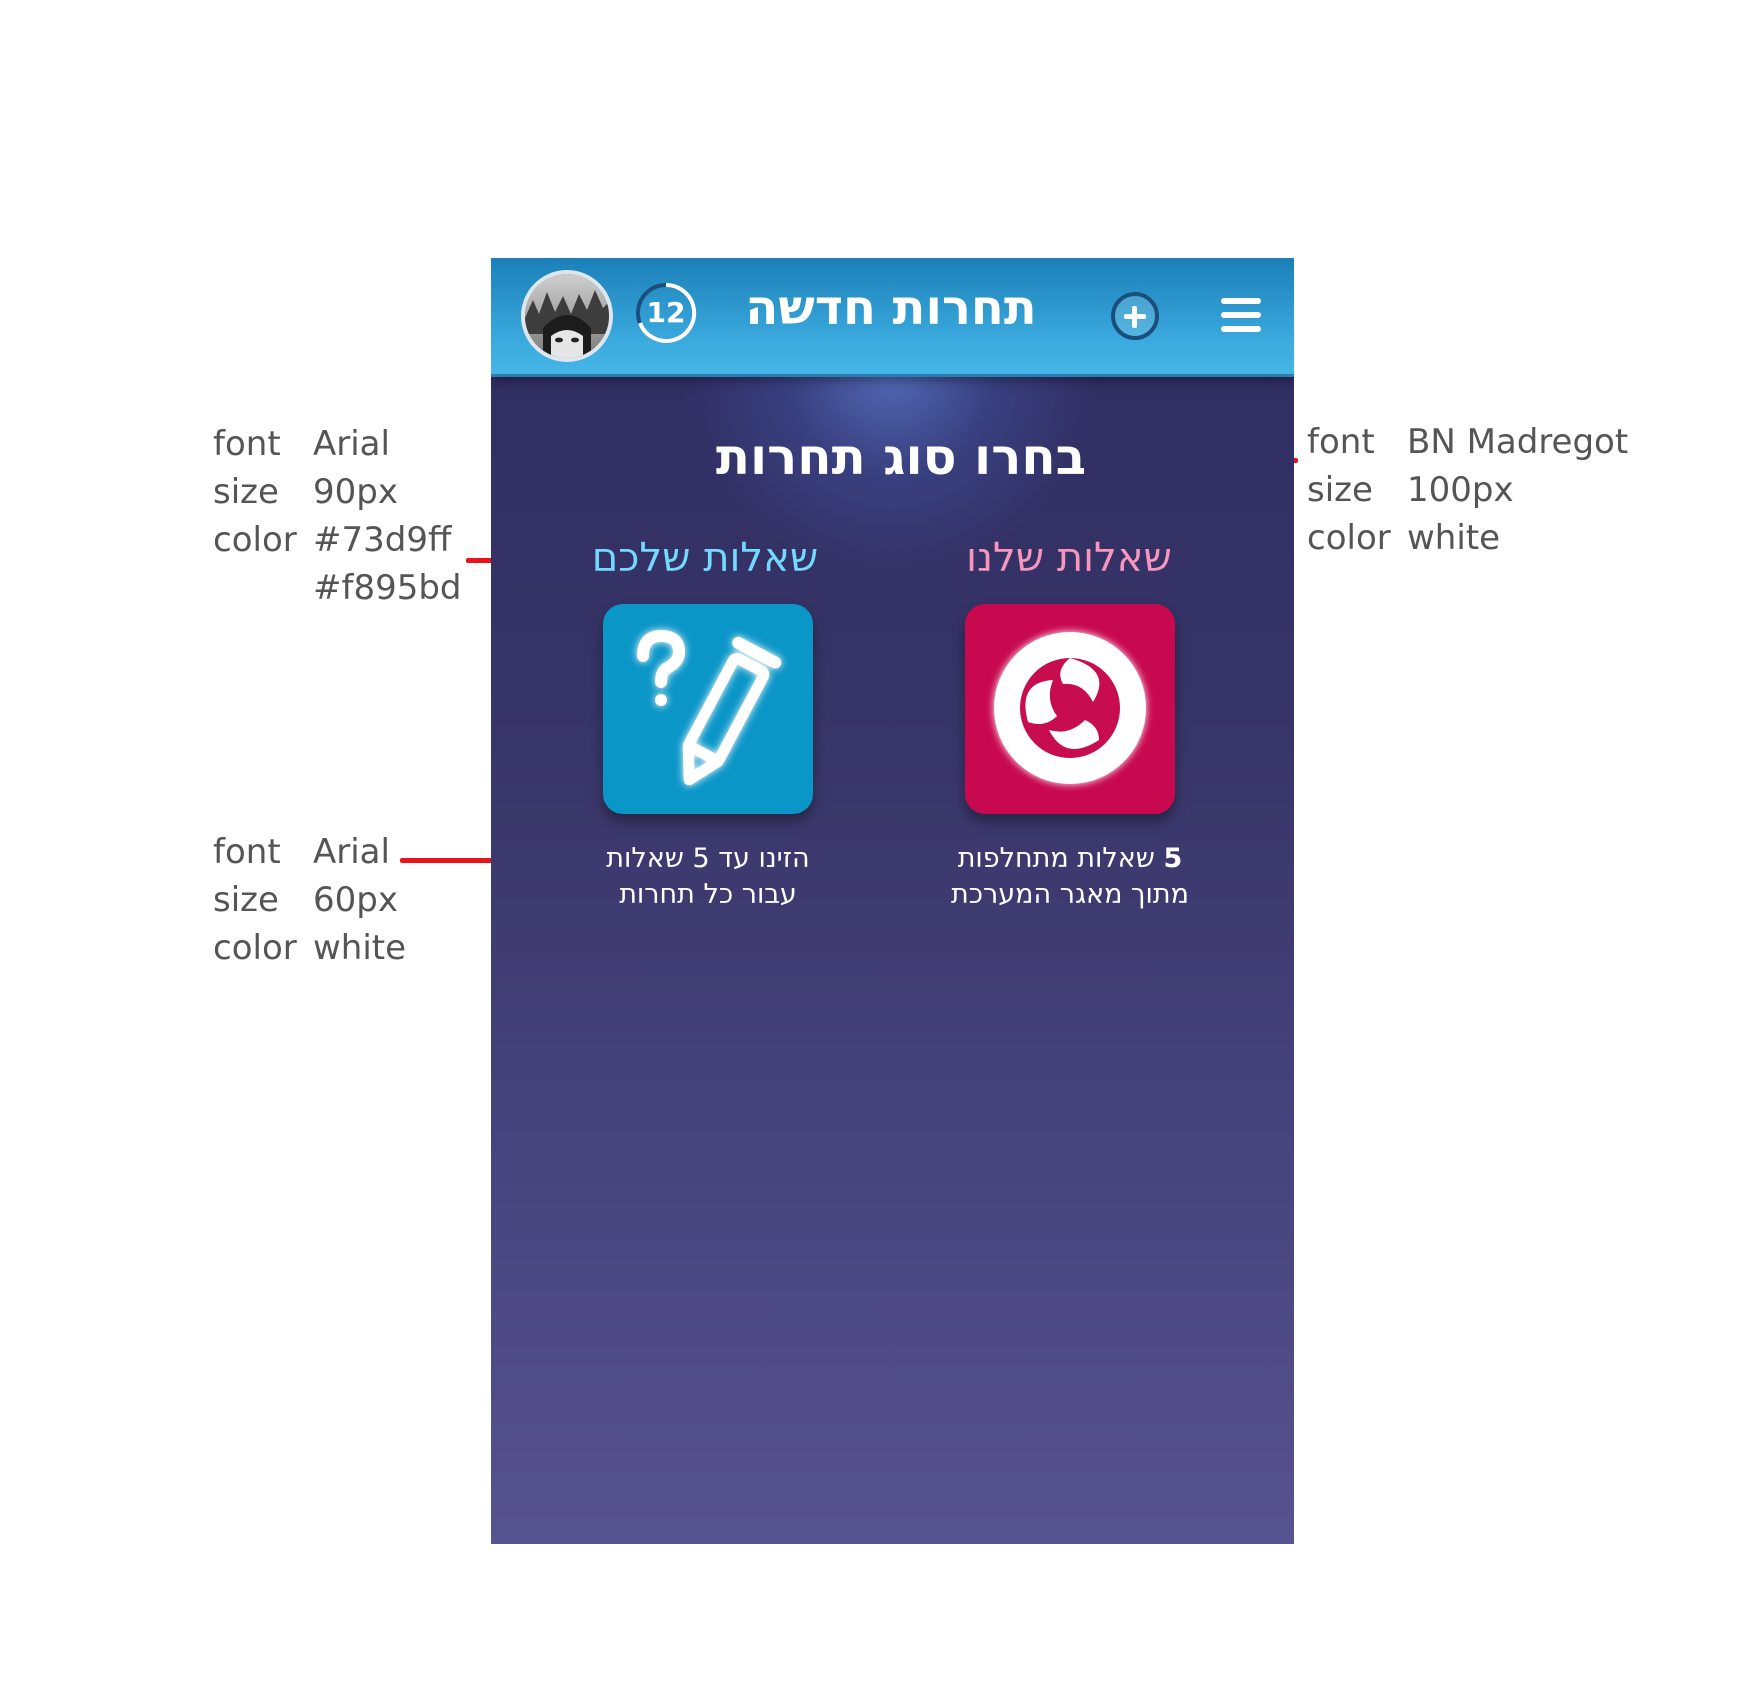  I want to click on annotation-value: 60px, so click(355, 900).